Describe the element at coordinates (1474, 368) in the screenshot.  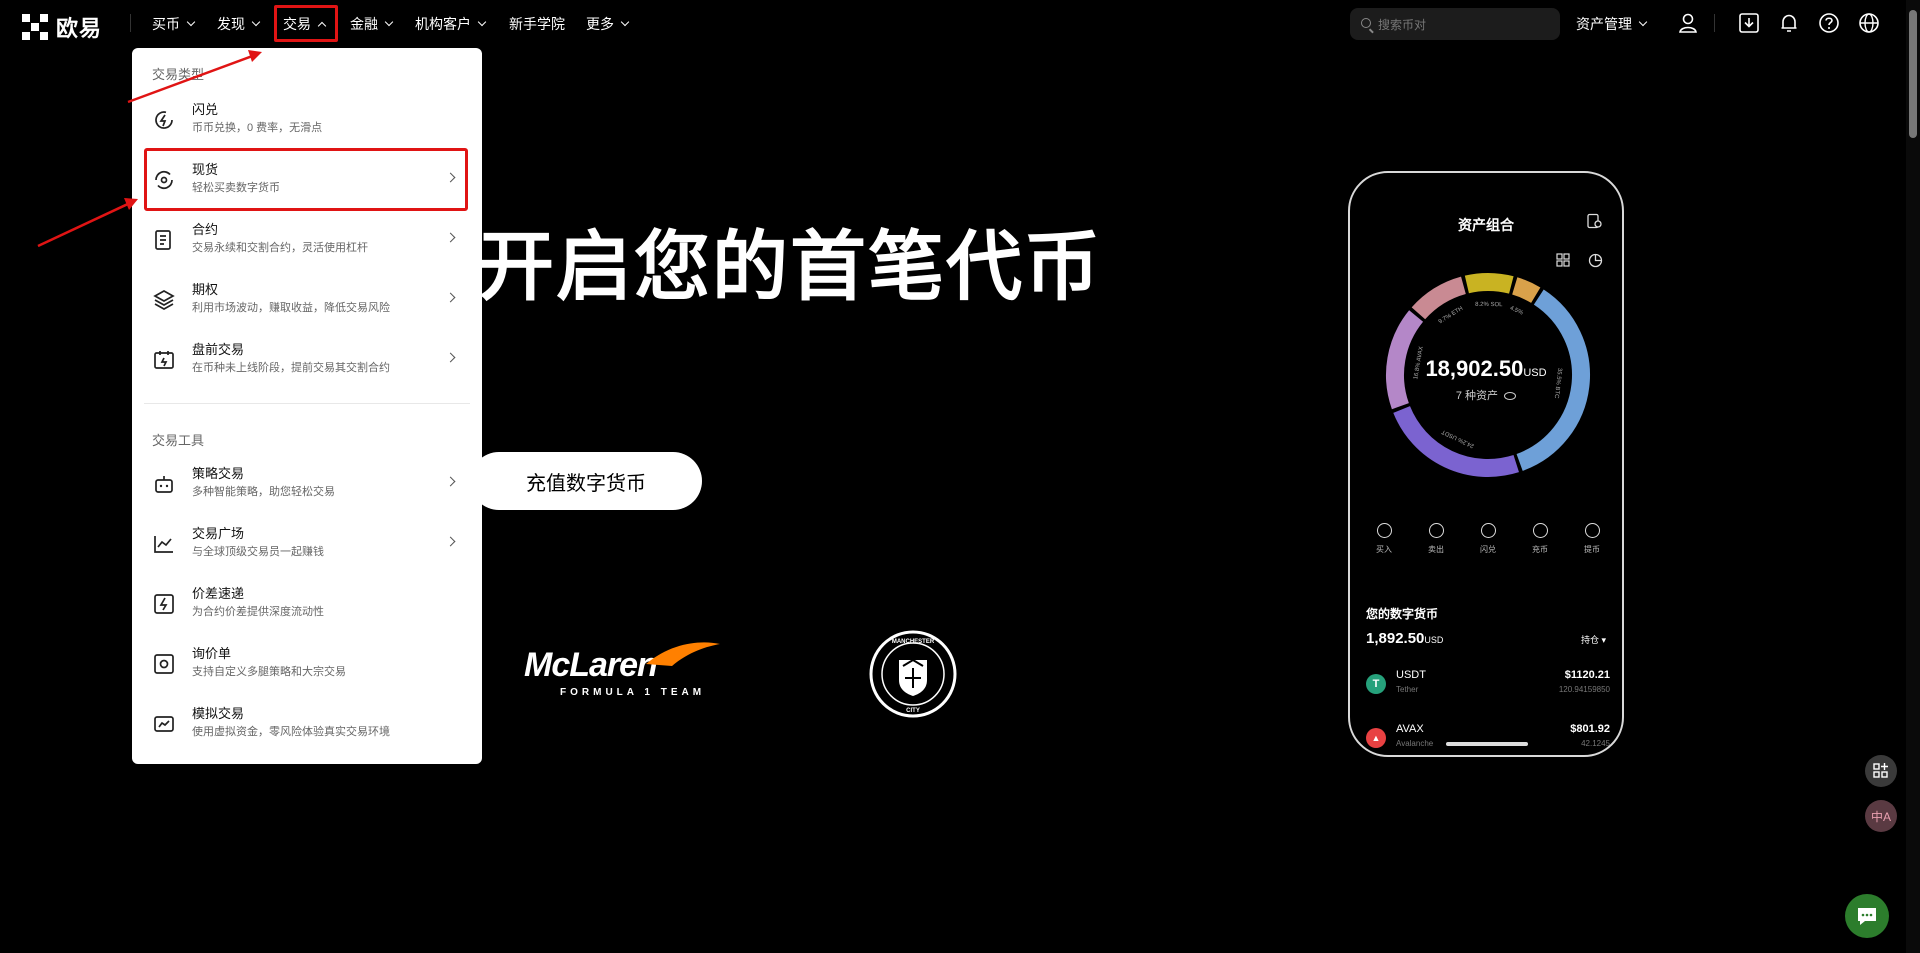
I see `portfolio-total-value: 18,902.50` at that location.